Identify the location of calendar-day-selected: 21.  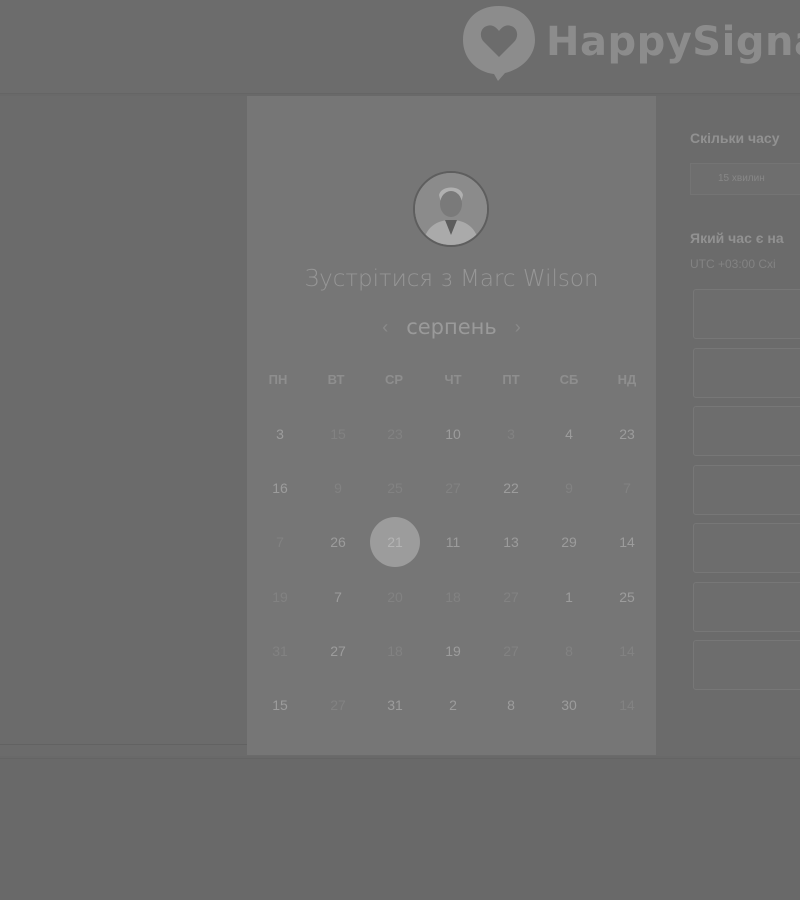
(395, 542).